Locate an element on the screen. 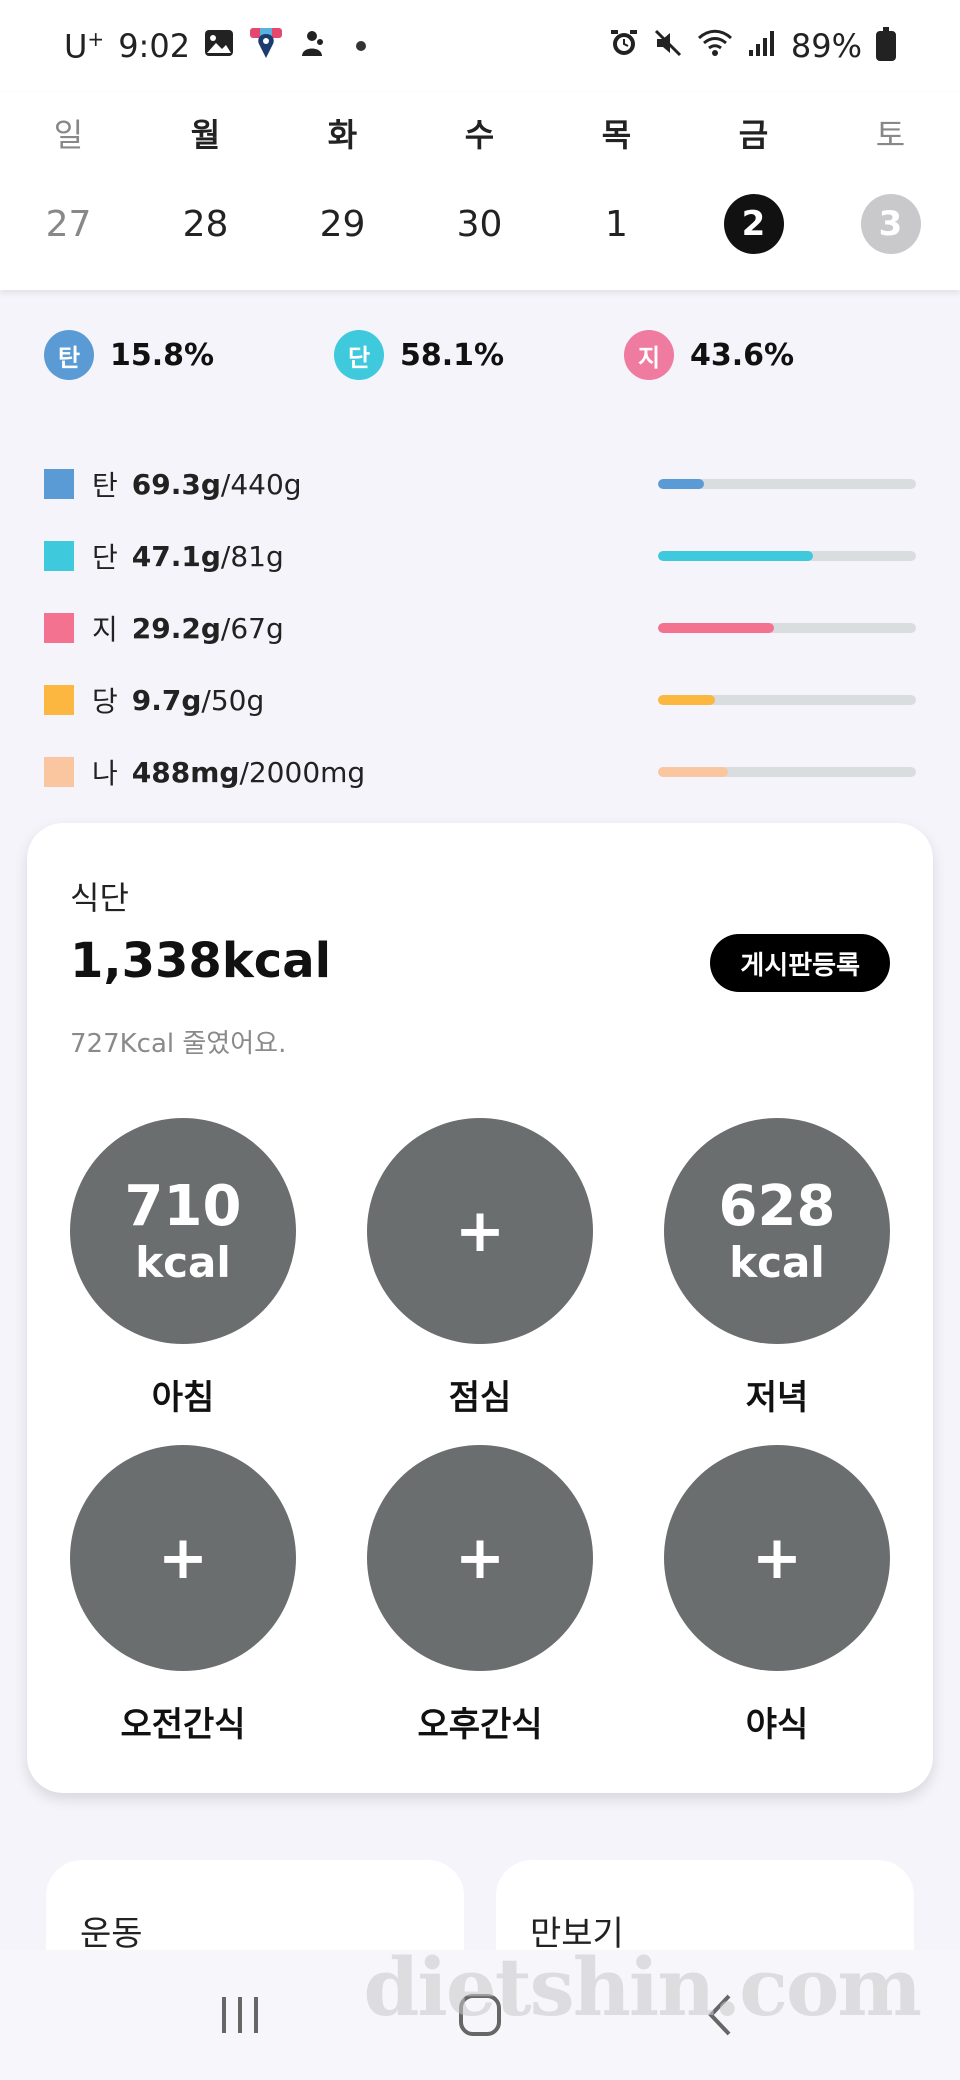 Image resolution: width=960 pixels, height=2080 pixels. meal-breakfast: 710 kcal 아침 is located at coordinates (183, 1268).